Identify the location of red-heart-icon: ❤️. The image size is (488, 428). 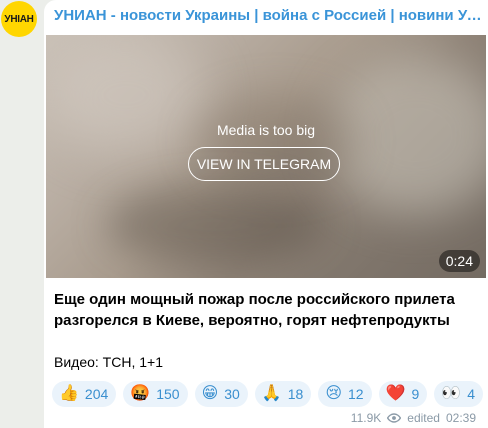
(395, 393).